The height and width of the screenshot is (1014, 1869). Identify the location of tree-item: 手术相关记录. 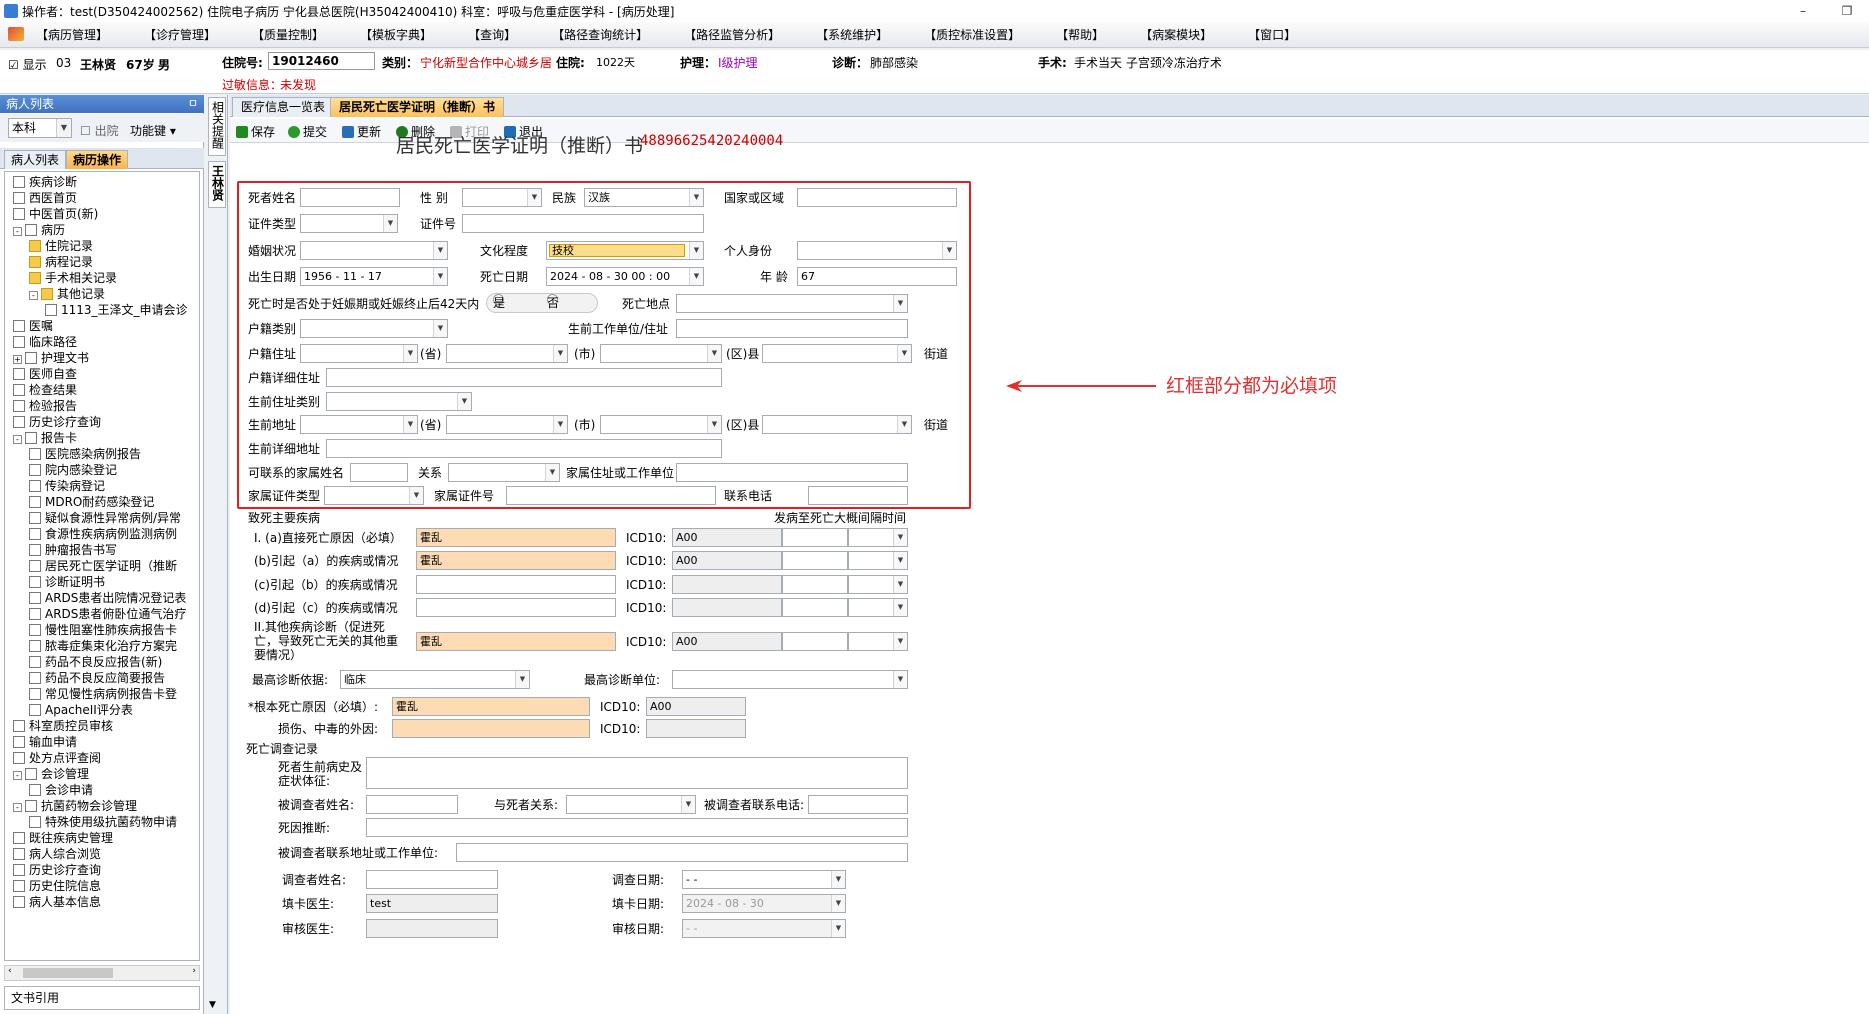
(73, 278).